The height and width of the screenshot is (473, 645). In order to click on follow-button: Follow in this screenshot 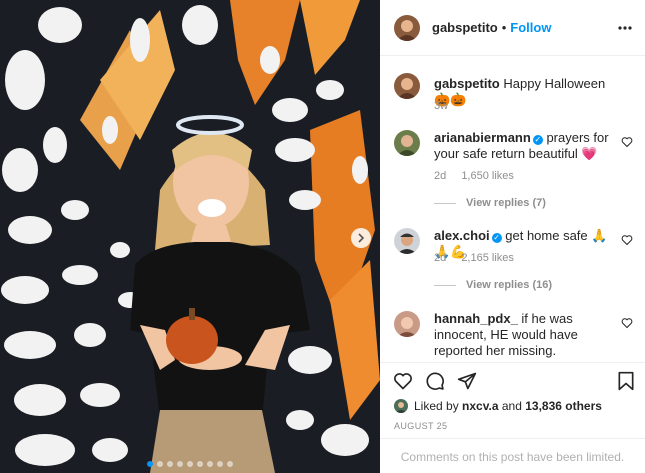, I will do `click(530, 27)`.